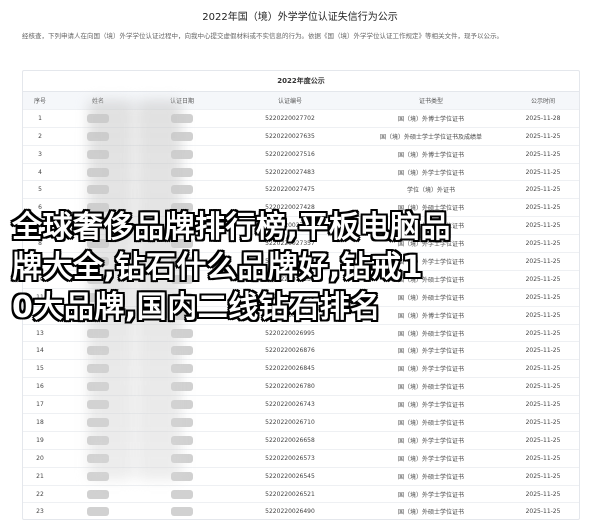 This screenshot has height=522, width=600. Describe the element at coordinates (301, 190) in the screenshot. I see `table-row: 5 5220220027475 学位（境）外证书 2025-11-25` at that location.